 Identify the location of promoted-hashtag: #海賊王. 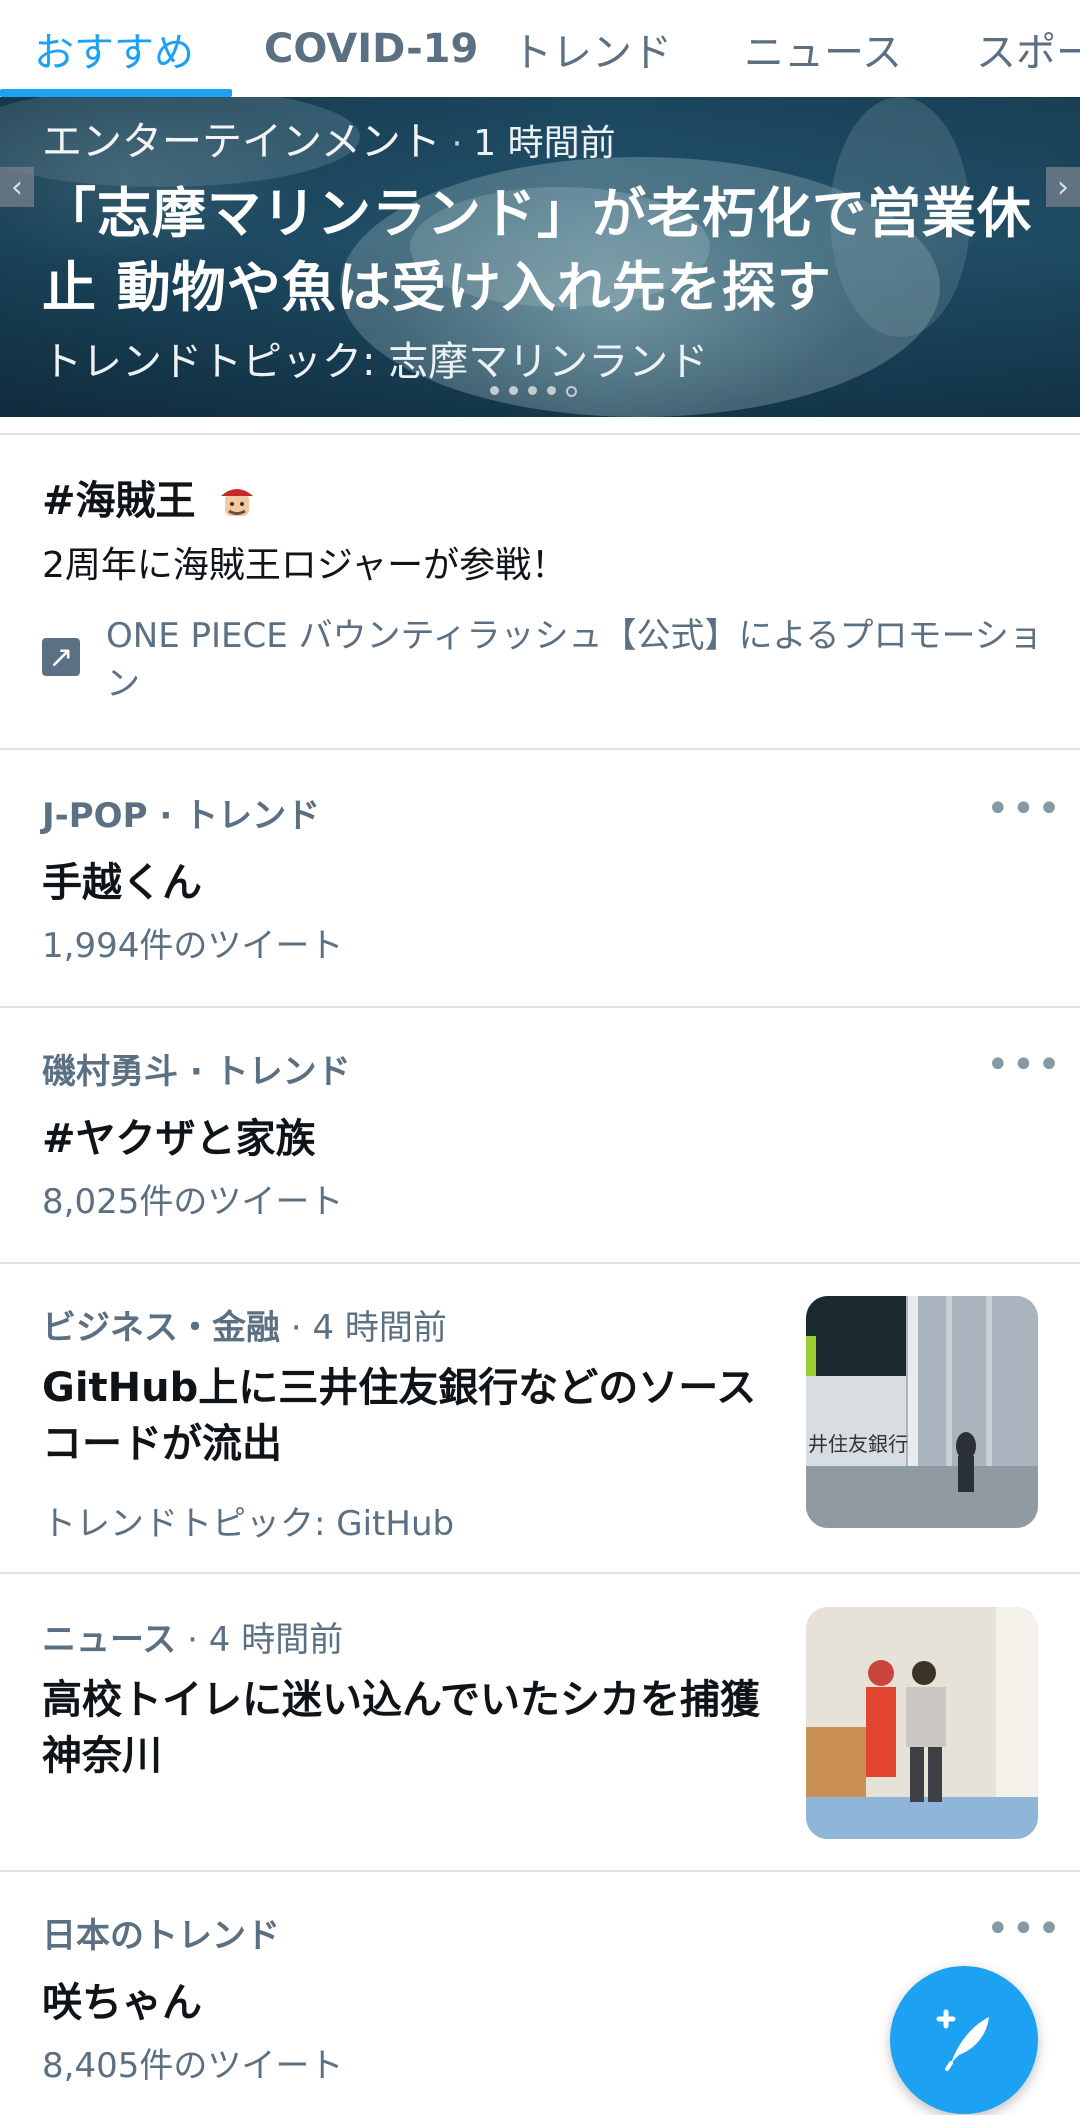
(119, 501).